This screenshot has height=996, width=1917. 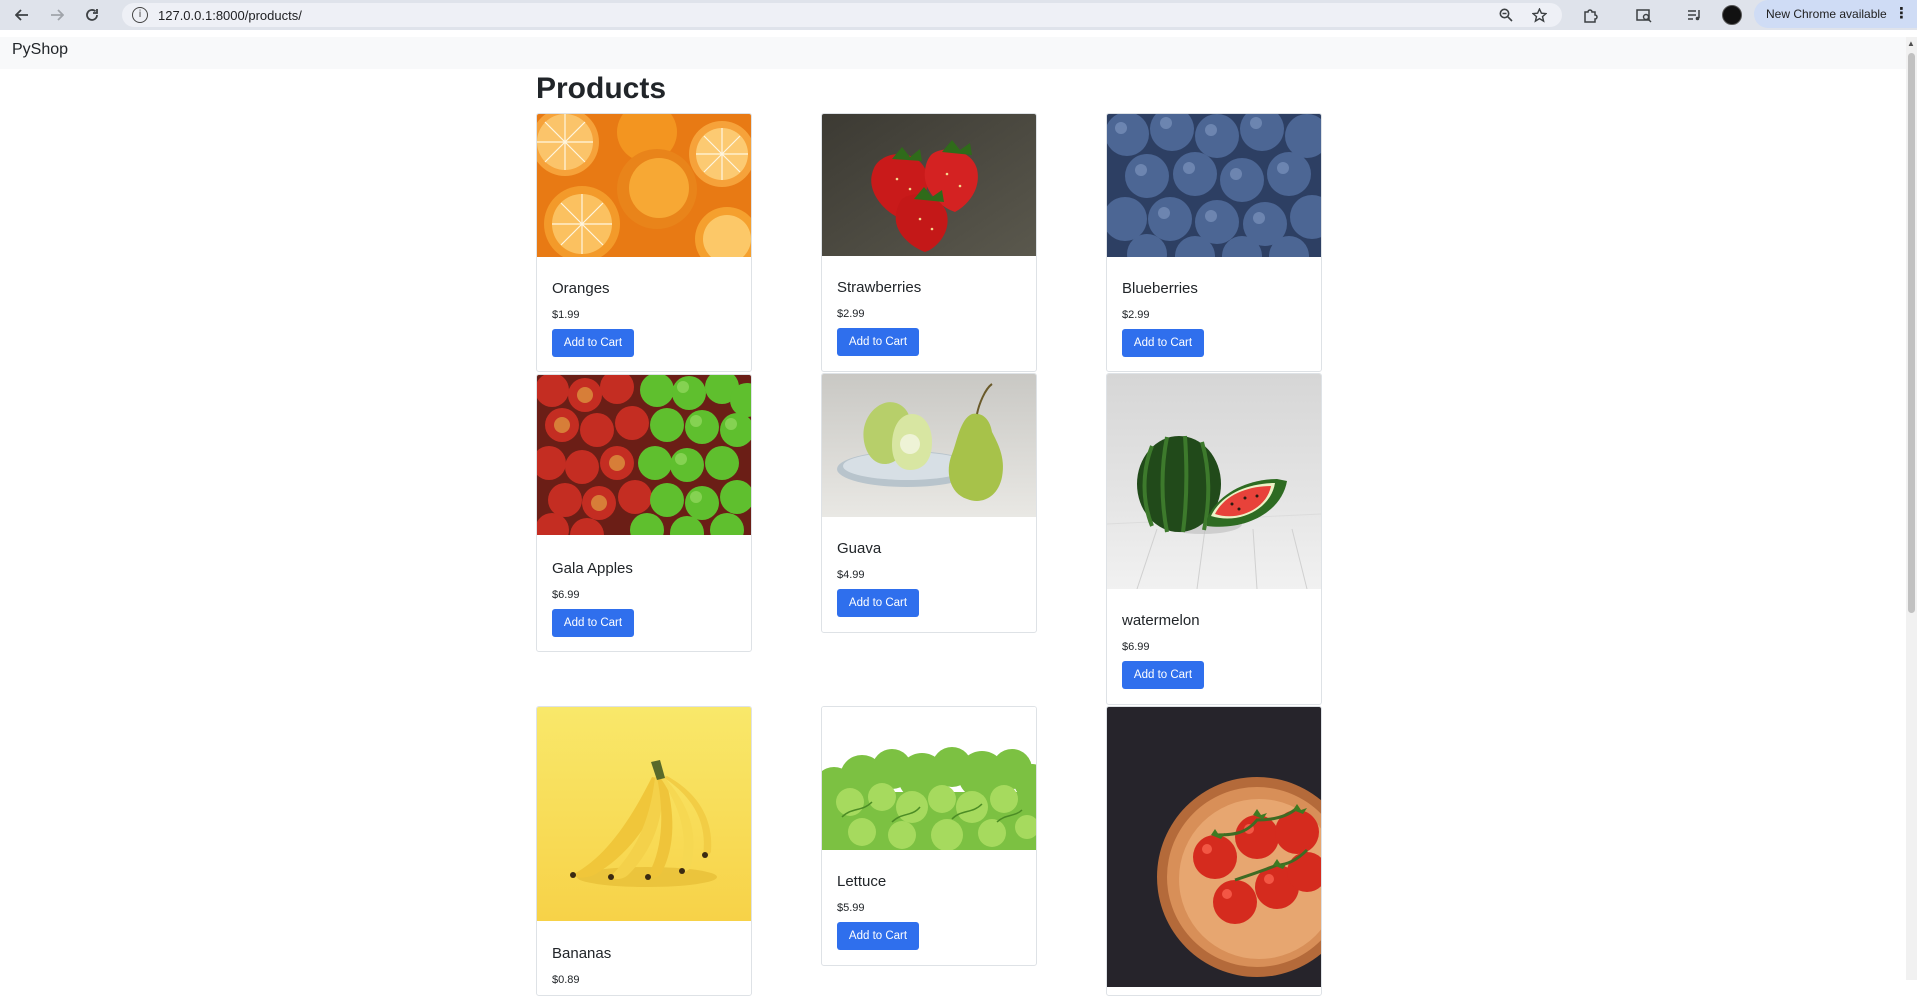 I want to click on product-card: Bananas $0.89, so click(x=644, y=851).